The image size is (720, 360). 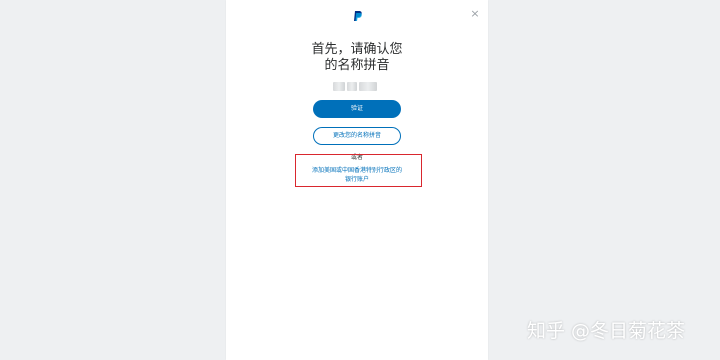 What do you see at coordinates (606, 331) in the screenshot?
I see `watermark: 知乎 @冬日菊花茶` at bounding box center [606, 331].